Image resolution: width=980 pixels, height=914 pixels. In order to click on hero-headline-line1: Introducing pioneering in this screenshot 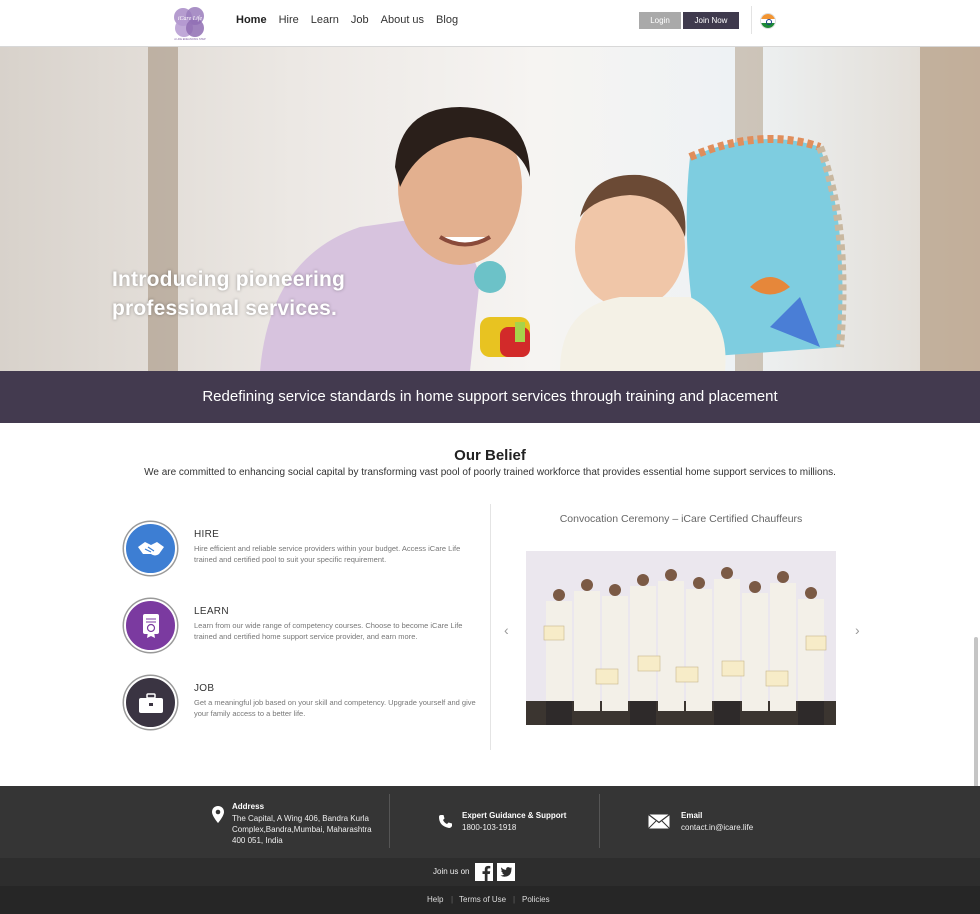, I will do `click(229, 279)`.